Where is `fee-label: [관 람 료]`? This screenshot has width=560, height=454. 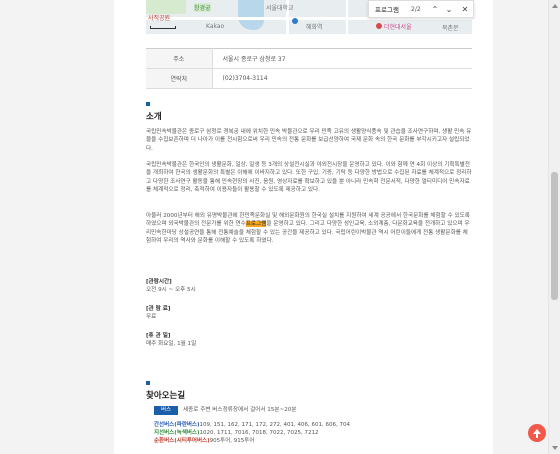
fee-label: [관 람 료] is located at coordinates (158, 309).